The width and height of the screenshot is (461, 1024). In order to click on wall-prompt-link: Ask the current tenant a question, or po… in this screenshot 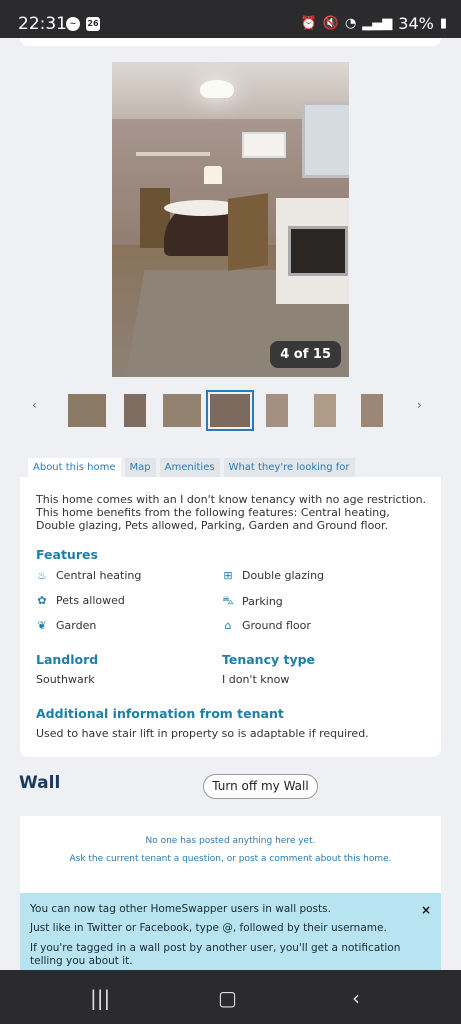, I will do `click(230, 859)`.